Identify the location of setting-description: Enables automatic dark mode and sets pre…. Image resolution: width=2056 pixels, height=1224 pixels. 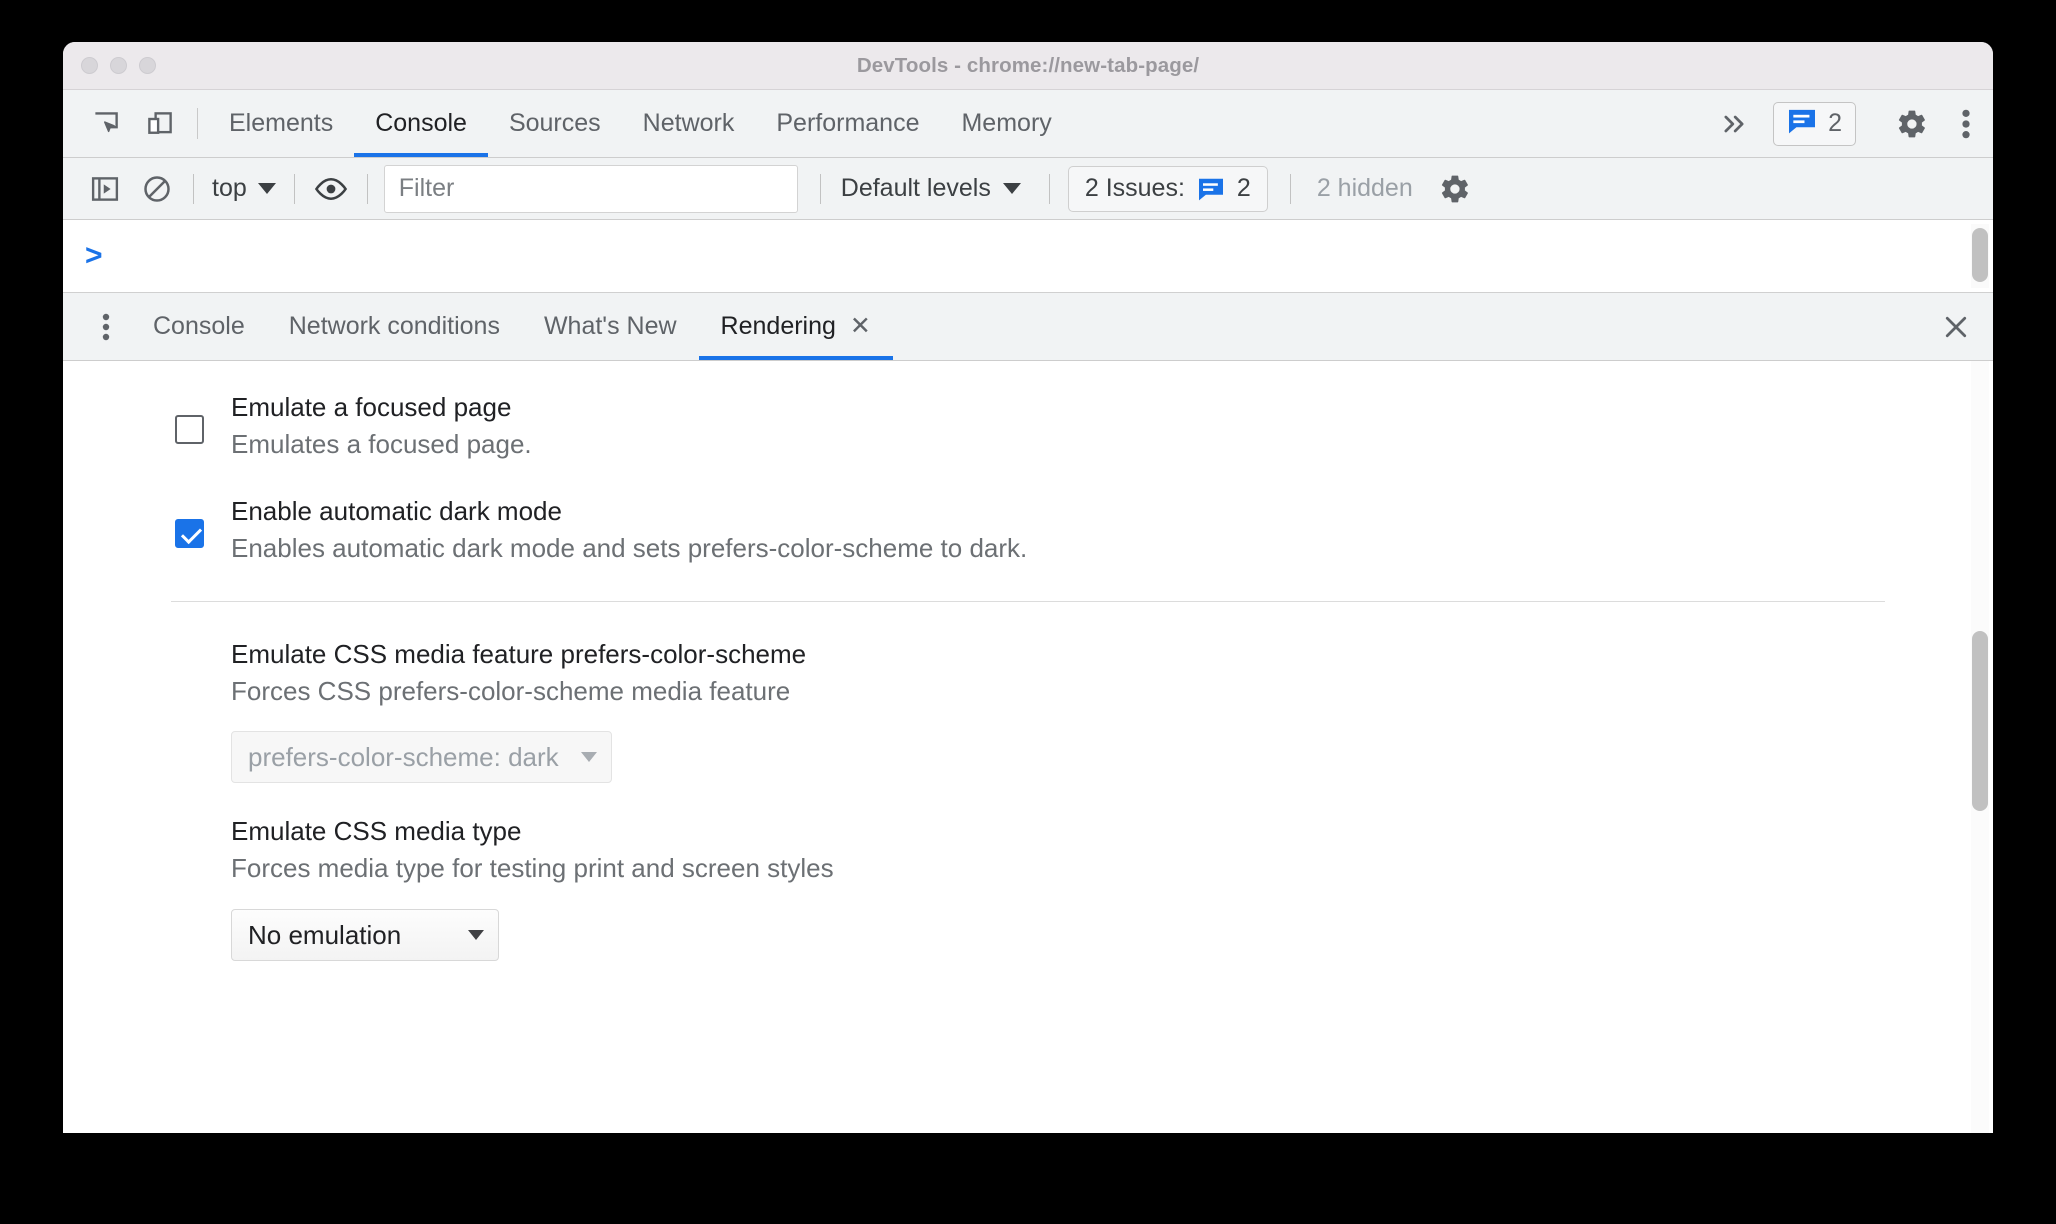
(629, 547).